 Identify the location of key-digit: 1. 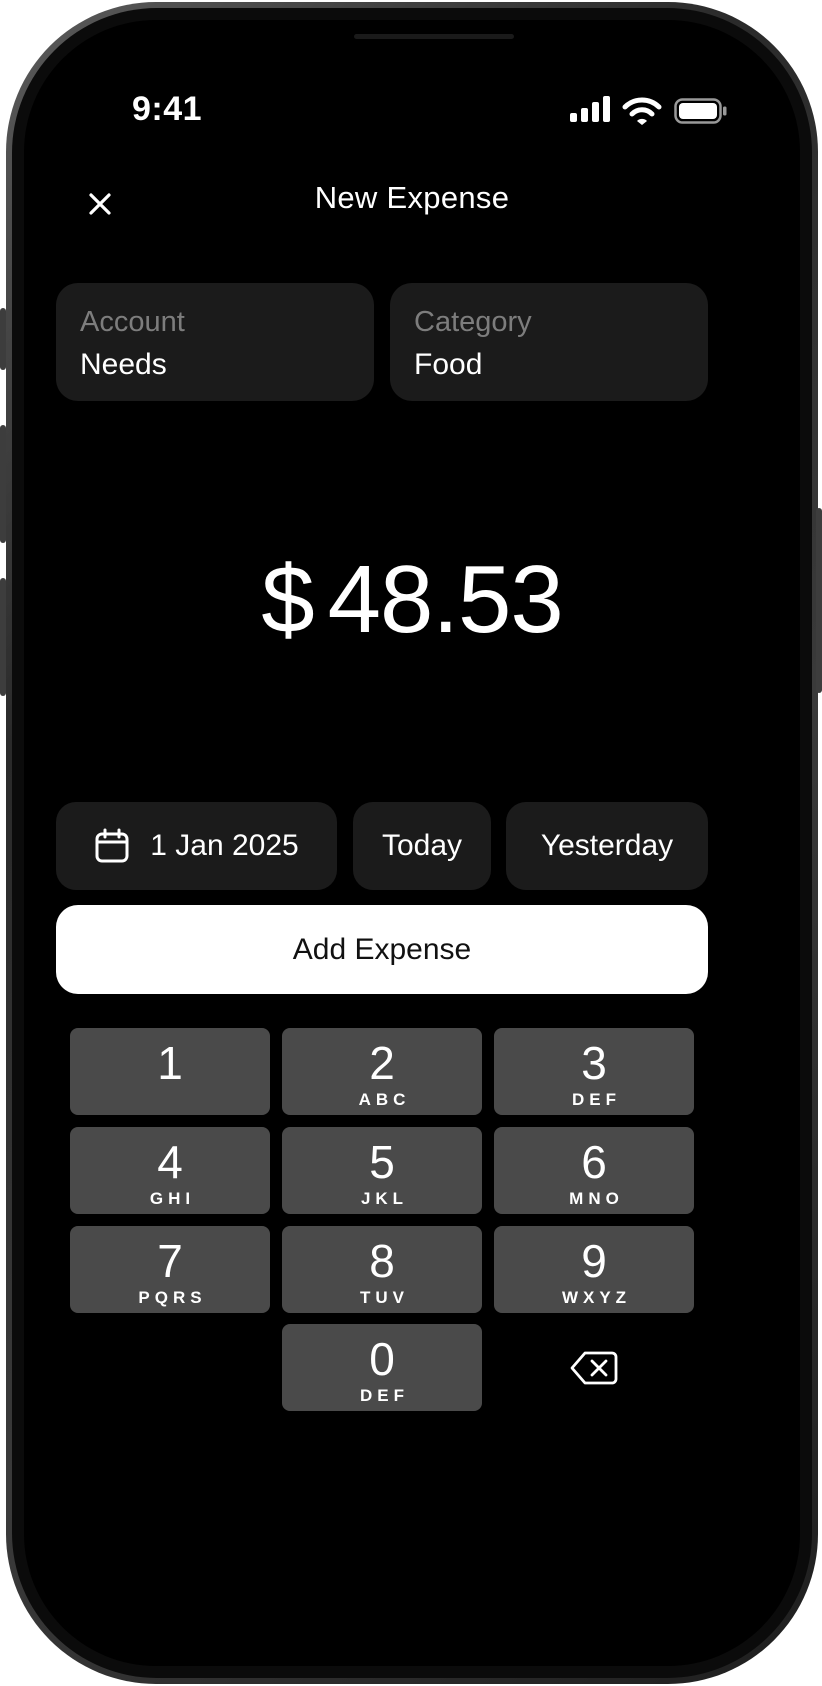
(170, 1063).